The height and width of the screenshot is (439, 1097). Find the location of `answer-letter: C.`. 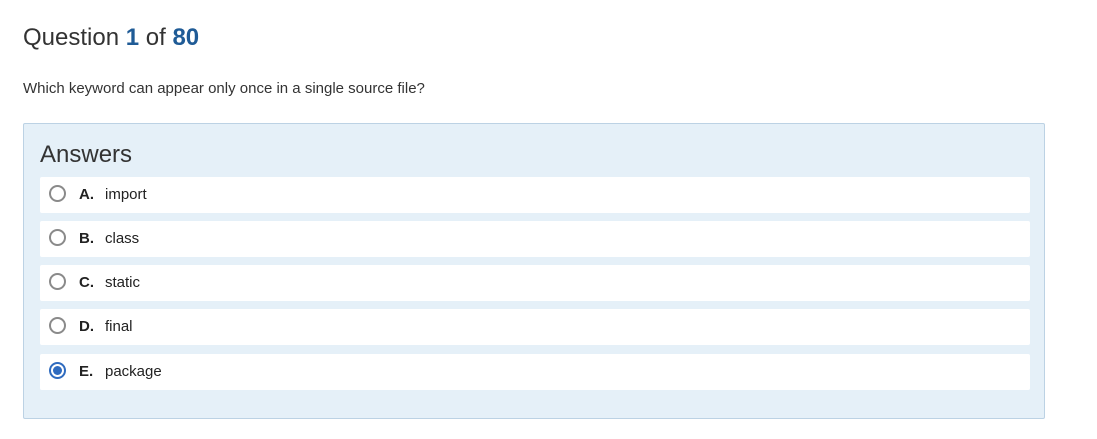

answer-letter: C. is located at coordinates (86, 282).